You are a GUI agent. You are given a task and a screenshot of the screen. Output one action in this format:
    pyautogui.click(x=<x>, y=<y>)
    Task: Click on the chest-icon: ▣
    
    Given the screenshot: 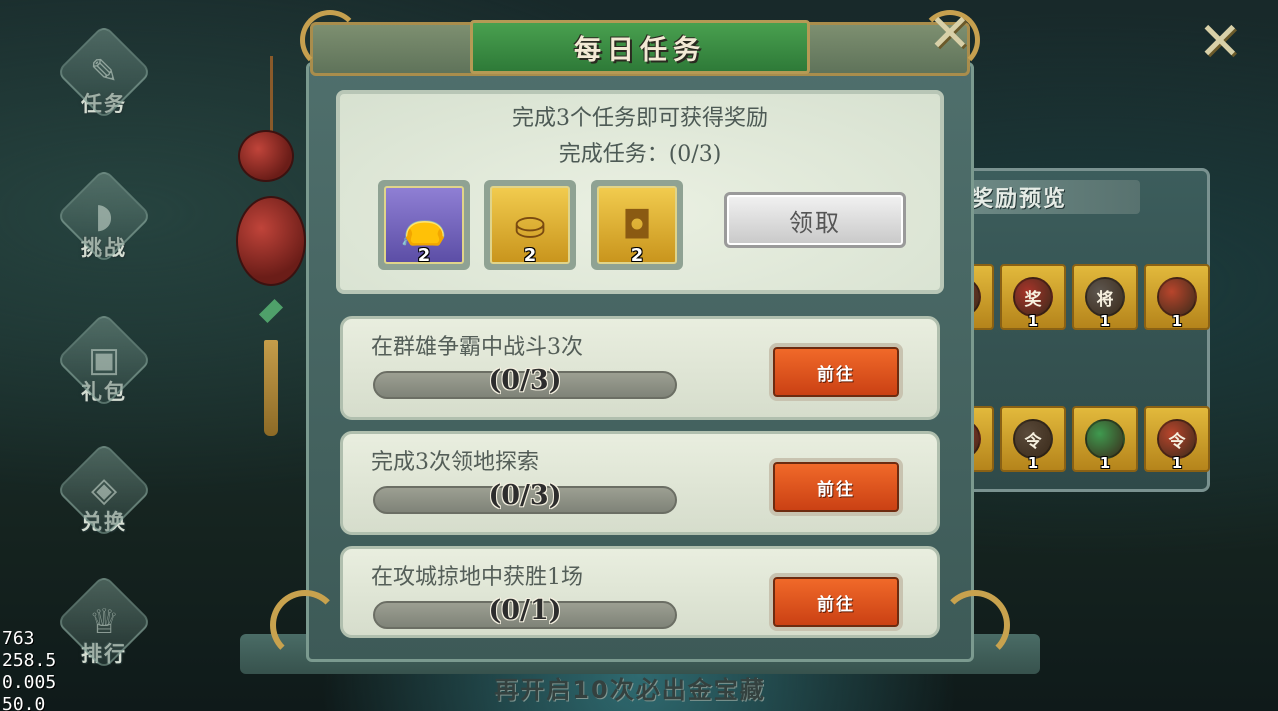 What is the action you would take?
    pyautogui.click(x=104, y=360)
    